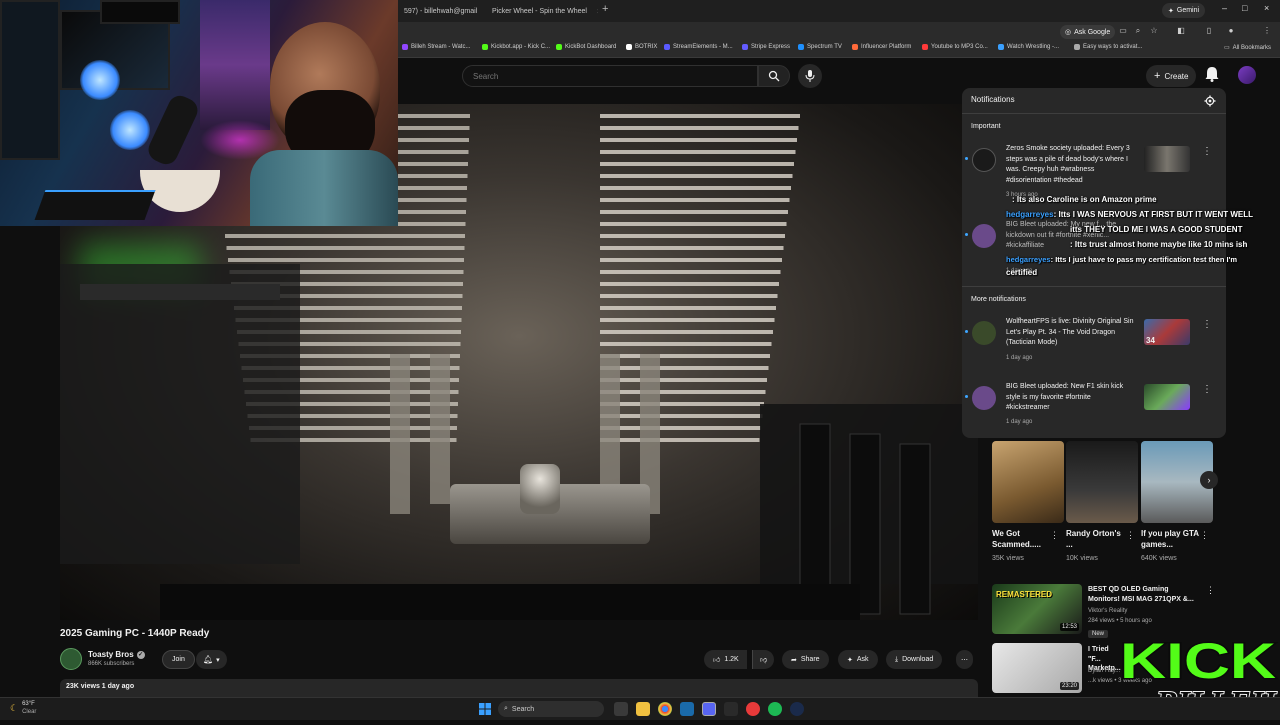 The width and height of the screenshot is (1280, 725). Describe the element at coordinates (1184, 10) in the screenshot. I see `gemini-button: ✦ Gemini` at that location.